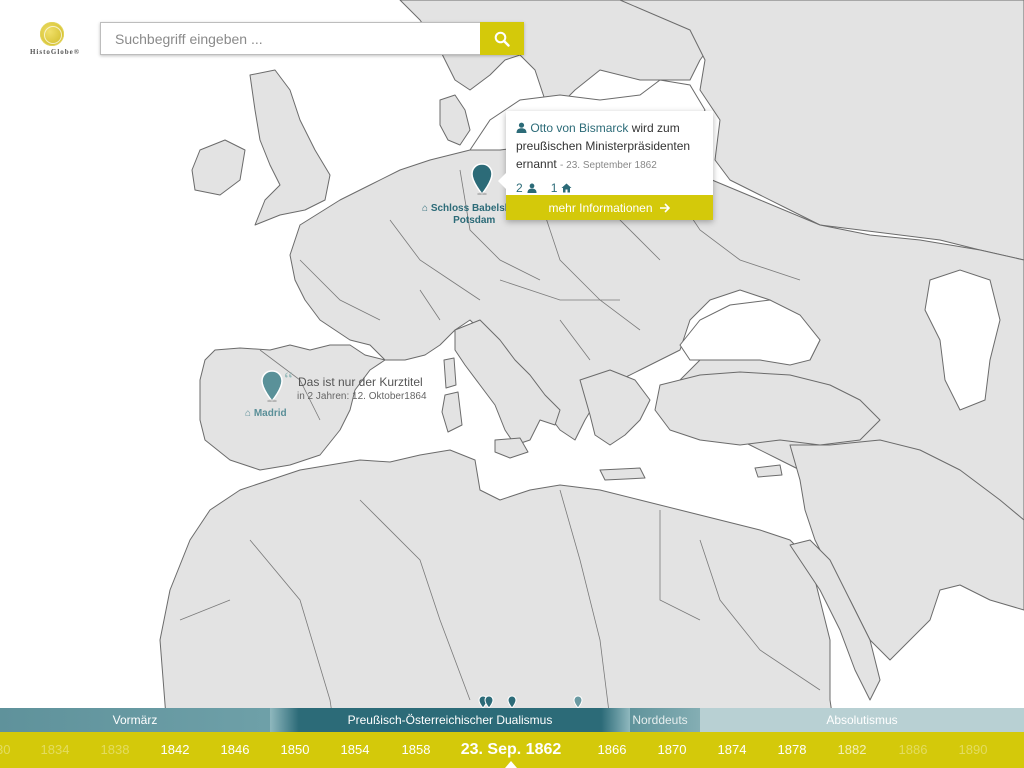 This screenshot has height=768, width=1024. Describe the element at coordinates (852, 749) in the screenshot. I see `year-tick: 1882` at that location.